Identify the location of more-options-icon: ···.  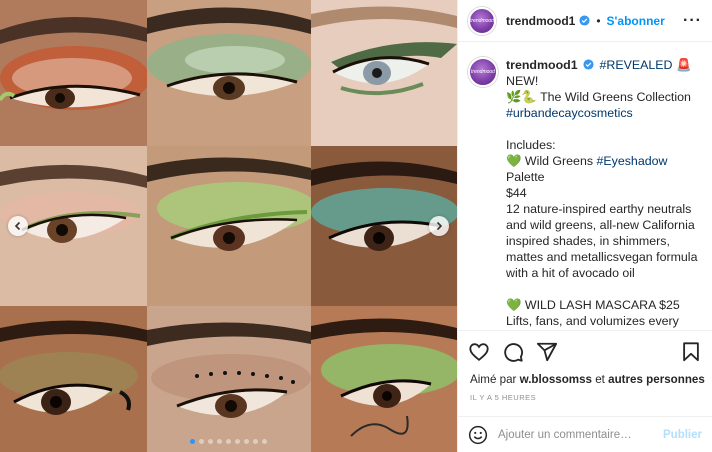
(692, 20).